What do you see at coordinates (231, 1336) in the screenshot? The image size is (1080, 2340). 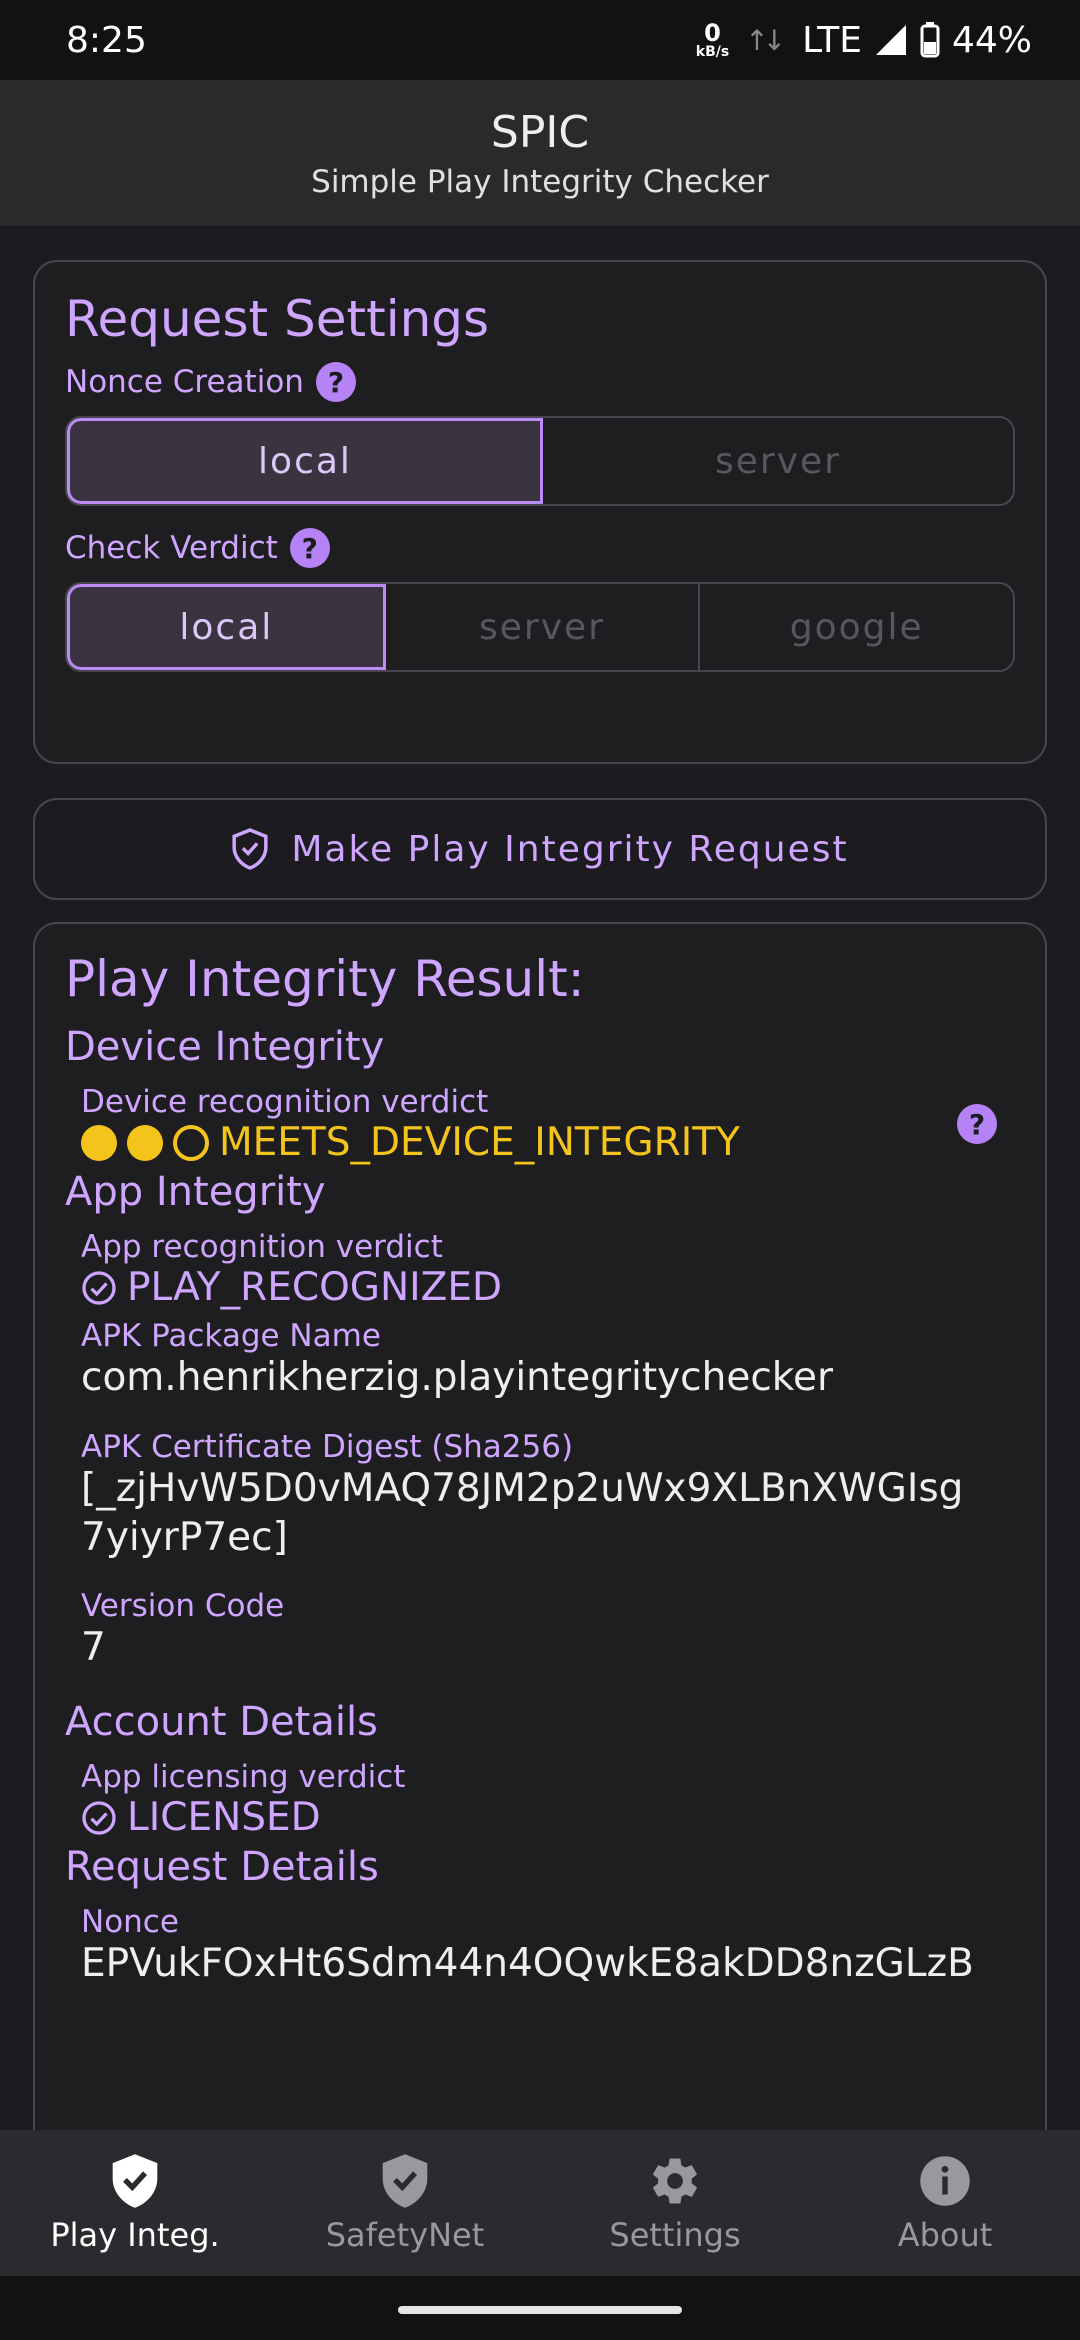 I see `apk-package-label: APK Package Name` at bounding box center [231, 1336].